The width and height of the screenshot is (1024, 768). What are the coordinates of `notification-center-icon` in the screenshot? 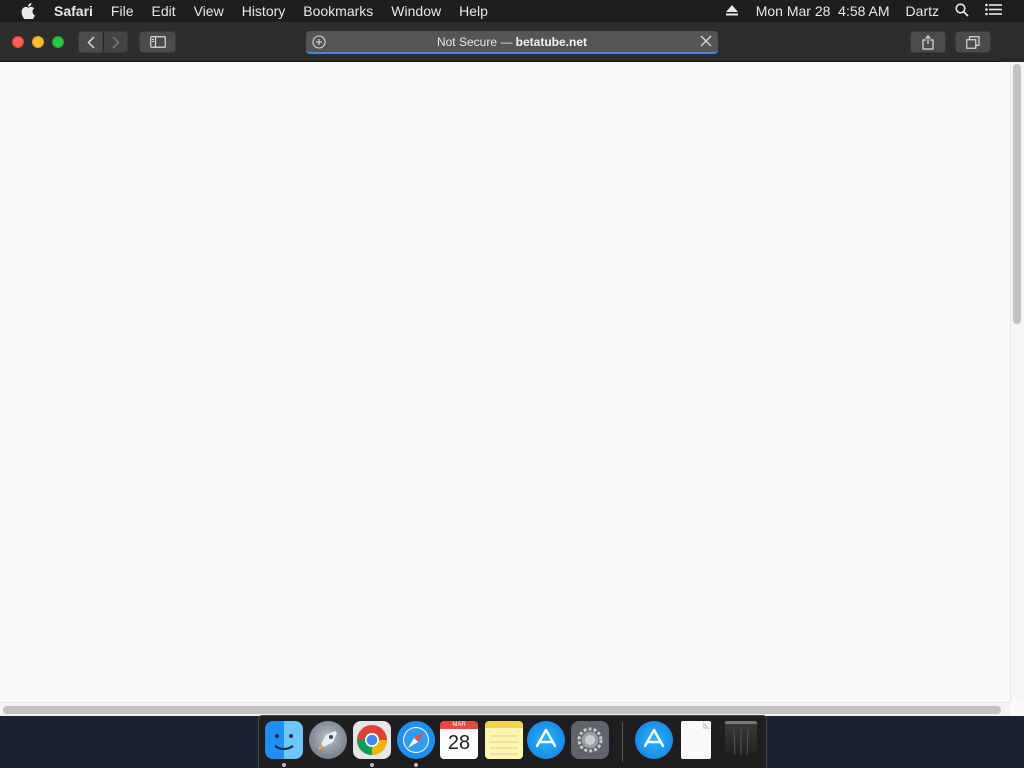 It's located at (993, 11).